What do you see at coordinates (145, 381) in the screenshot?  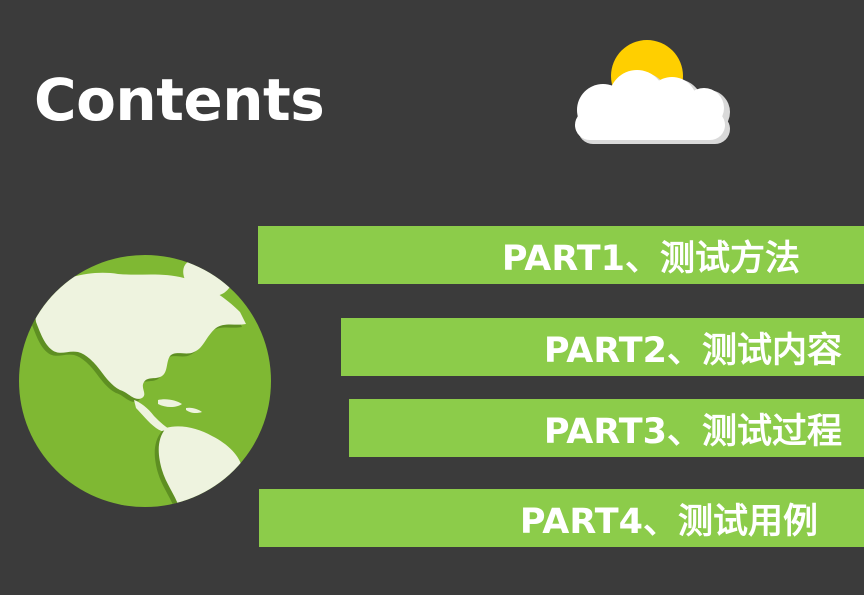 I see `globe-americas-icon` at bounding box center [145, 381].